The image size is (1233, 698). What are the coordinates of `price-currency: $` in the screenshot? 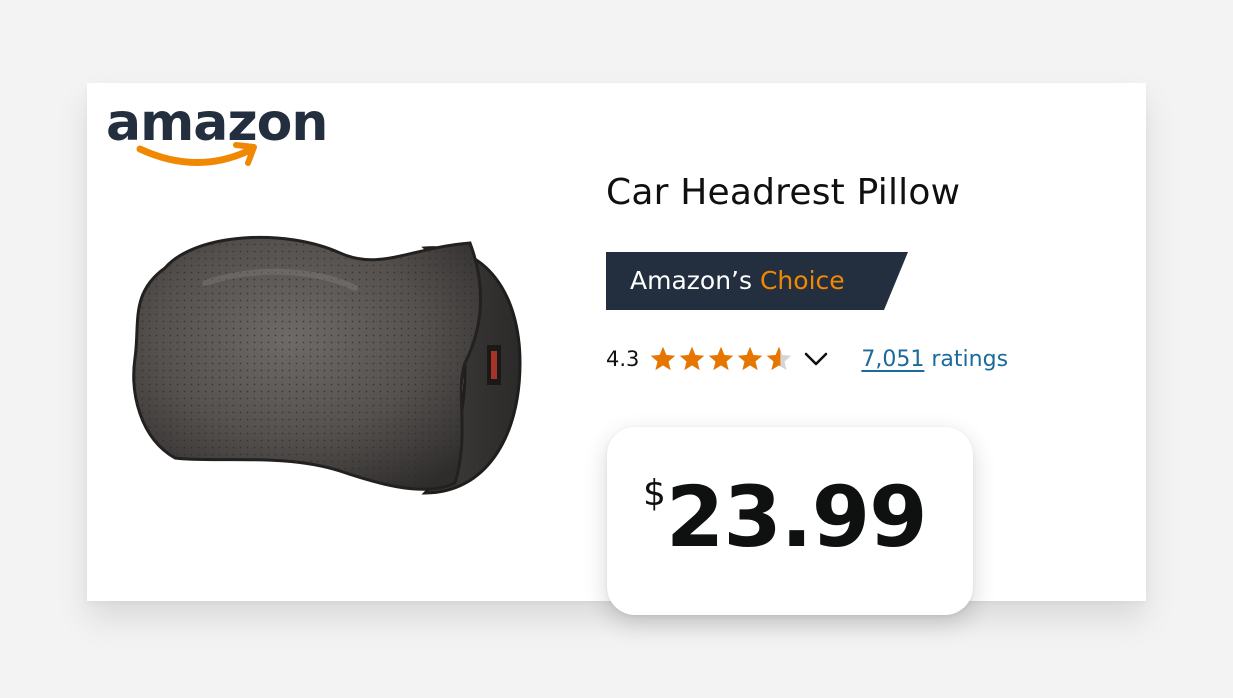 It's located at (654, 493).